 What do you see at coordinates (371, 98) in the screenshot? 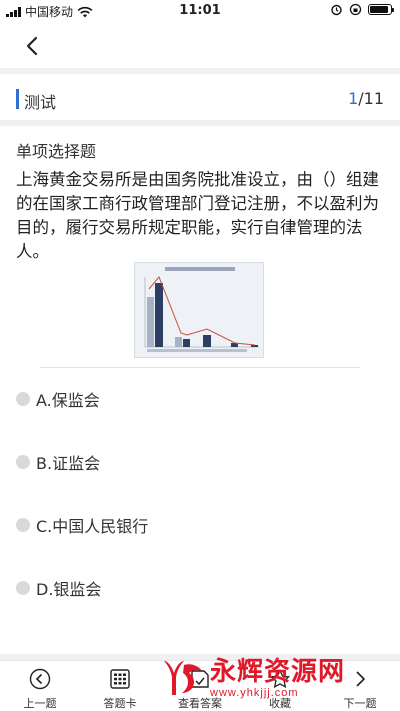
I see `progress-total: /11` at bounding box center [371, 98].